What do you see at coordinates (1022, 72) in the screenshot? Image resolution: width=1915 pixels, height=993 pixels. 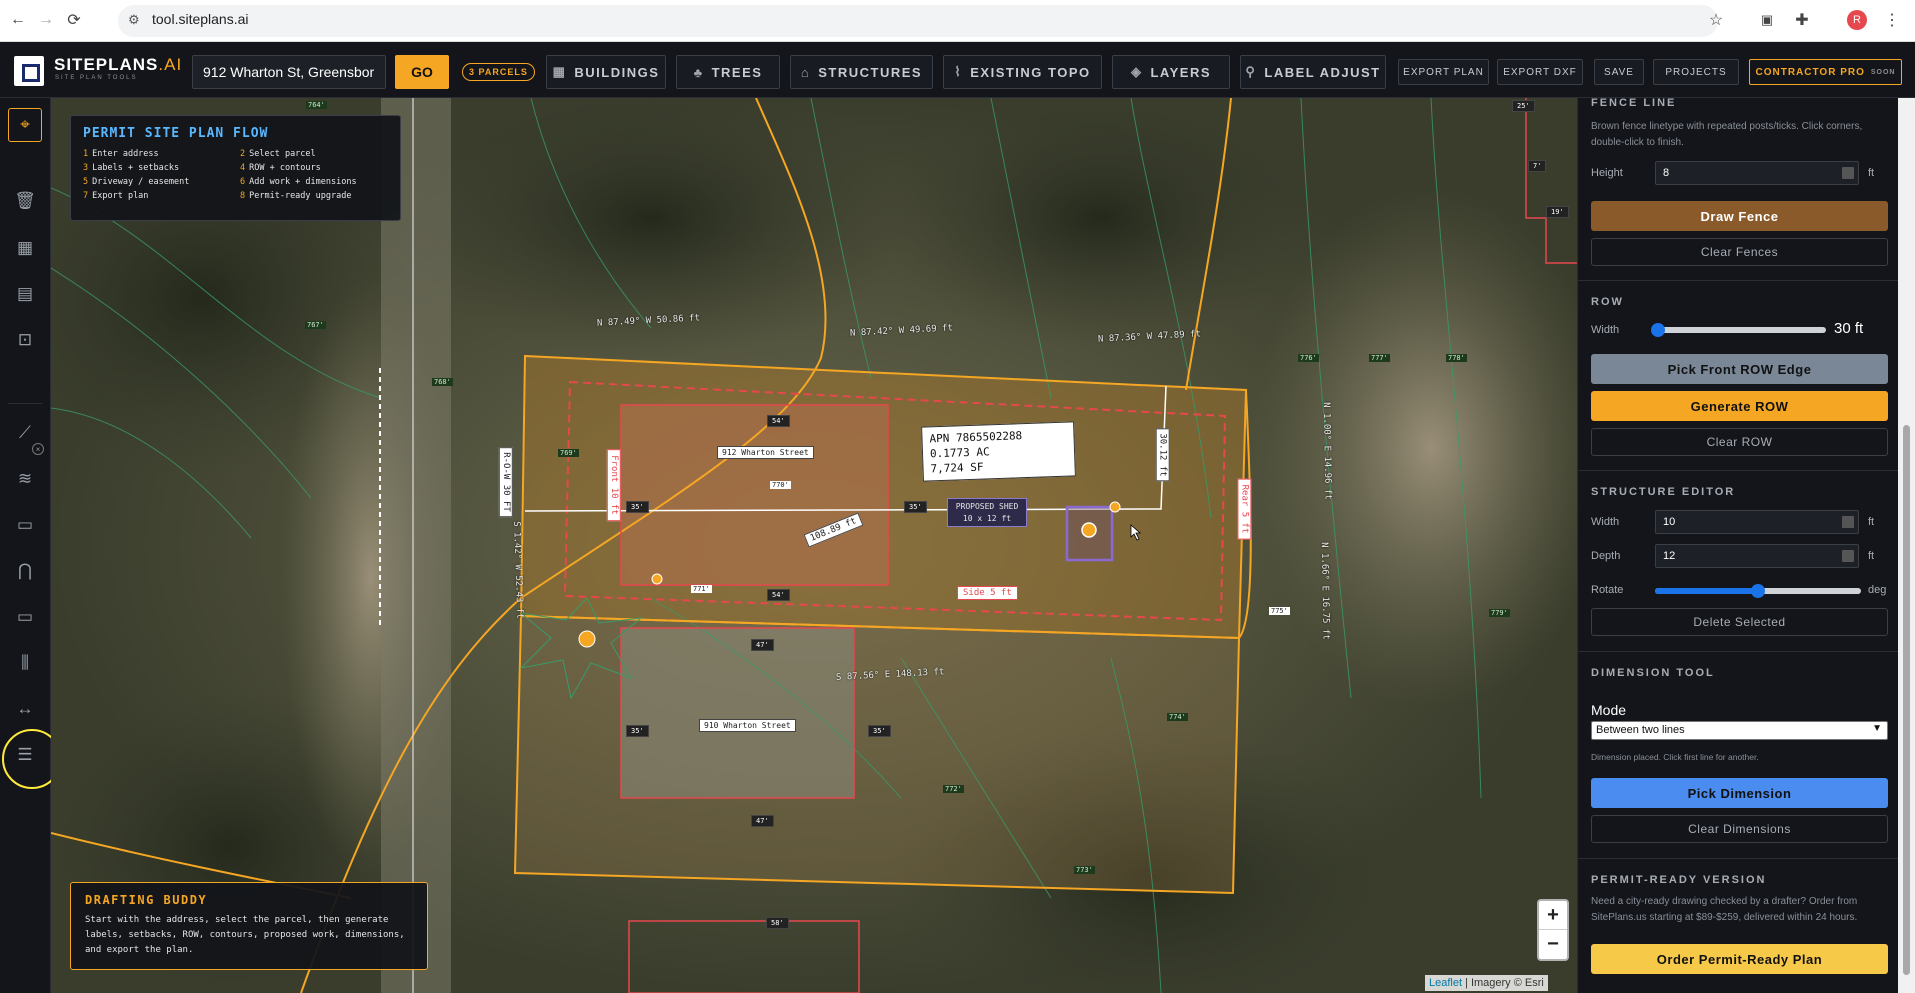 I see `existing-topo-button: ⌇ EXISTING TOPO` at bounding box center [1022, 72].